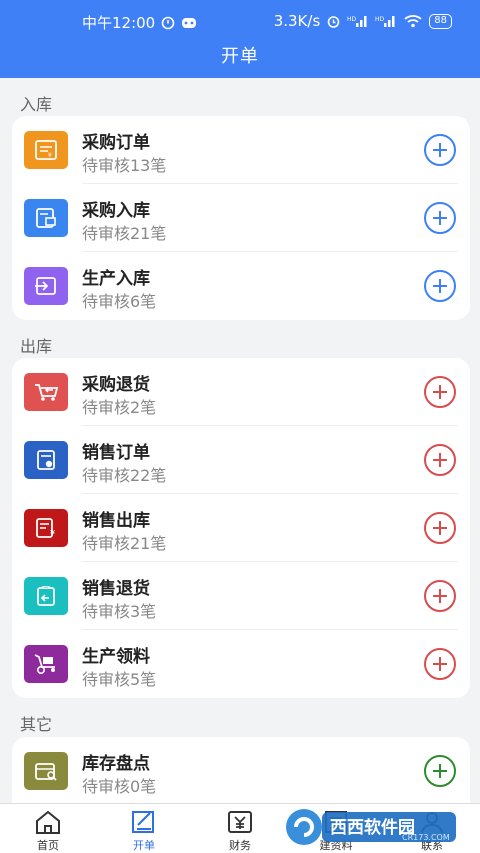 This screenshot has width=480, height=853. What do you see at coordinates (240, 56) in the screenshot?
I see `page-title: 开单` at bounding box center [240, 56].